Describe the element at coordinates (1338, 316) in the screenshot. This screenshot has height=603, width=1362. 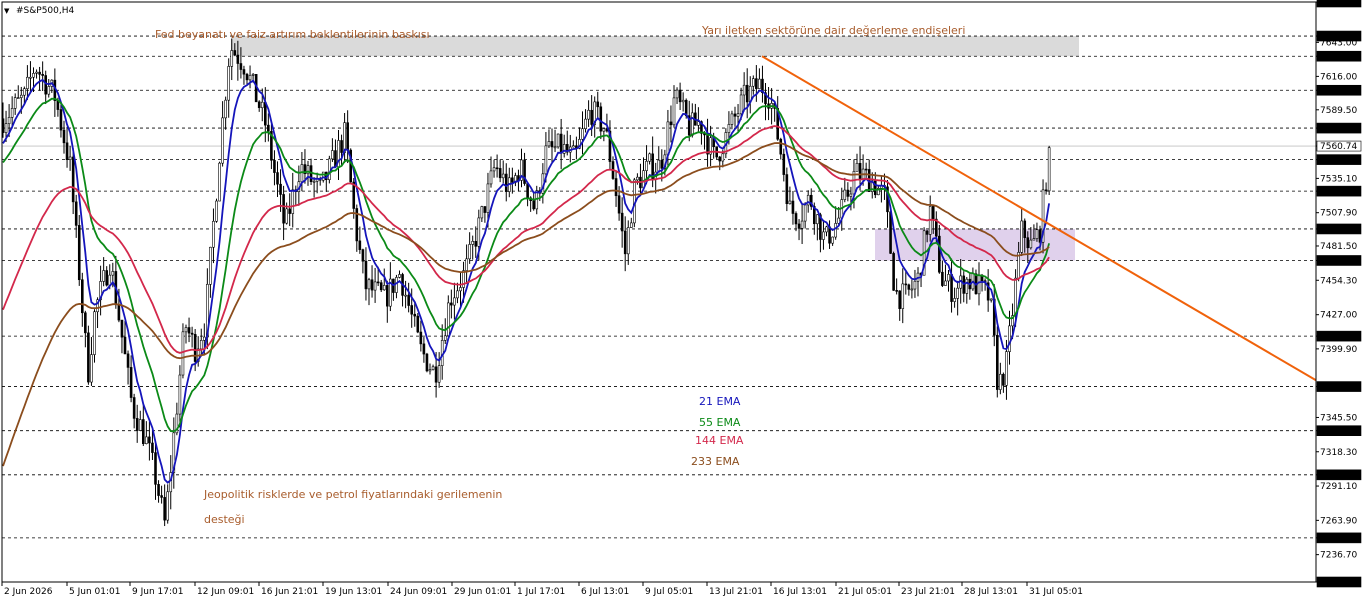
I see `y-tick-label: 7427.00` at that location.